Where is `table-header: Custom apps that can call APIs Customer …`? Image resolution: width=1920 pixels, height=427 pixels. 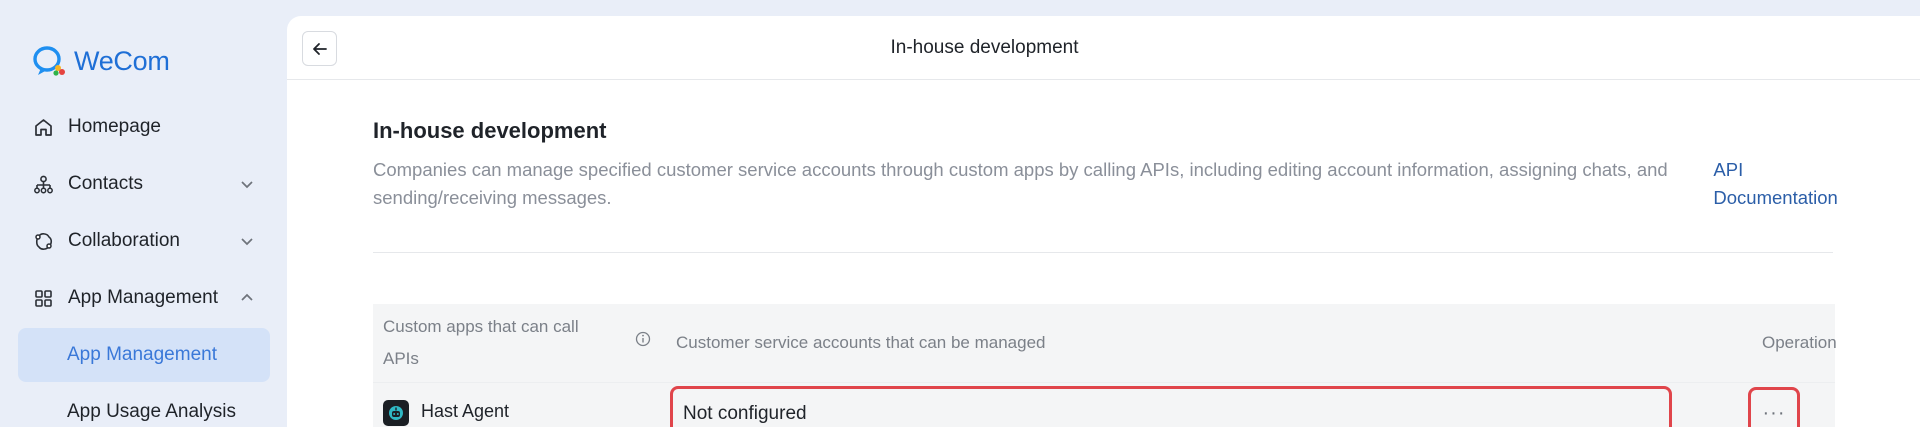
table-header: Custom apps that can call APIs Customer … is located at coordinates (1105, 343).